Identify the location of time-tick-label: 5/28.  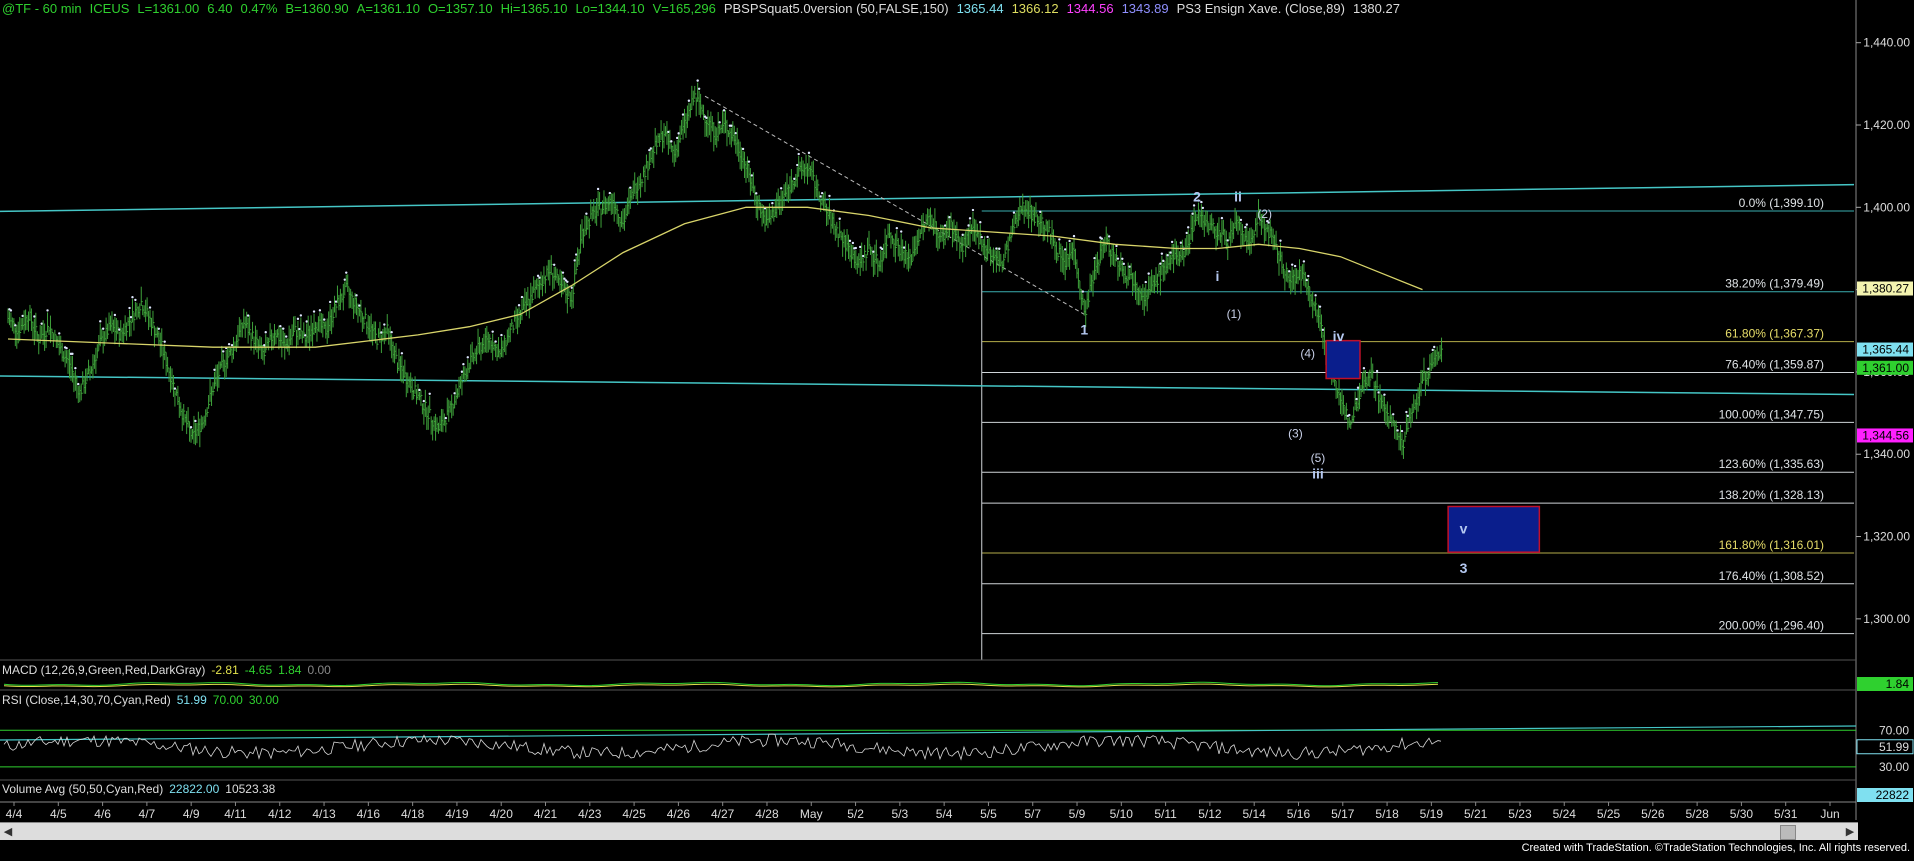
(1697, 814).